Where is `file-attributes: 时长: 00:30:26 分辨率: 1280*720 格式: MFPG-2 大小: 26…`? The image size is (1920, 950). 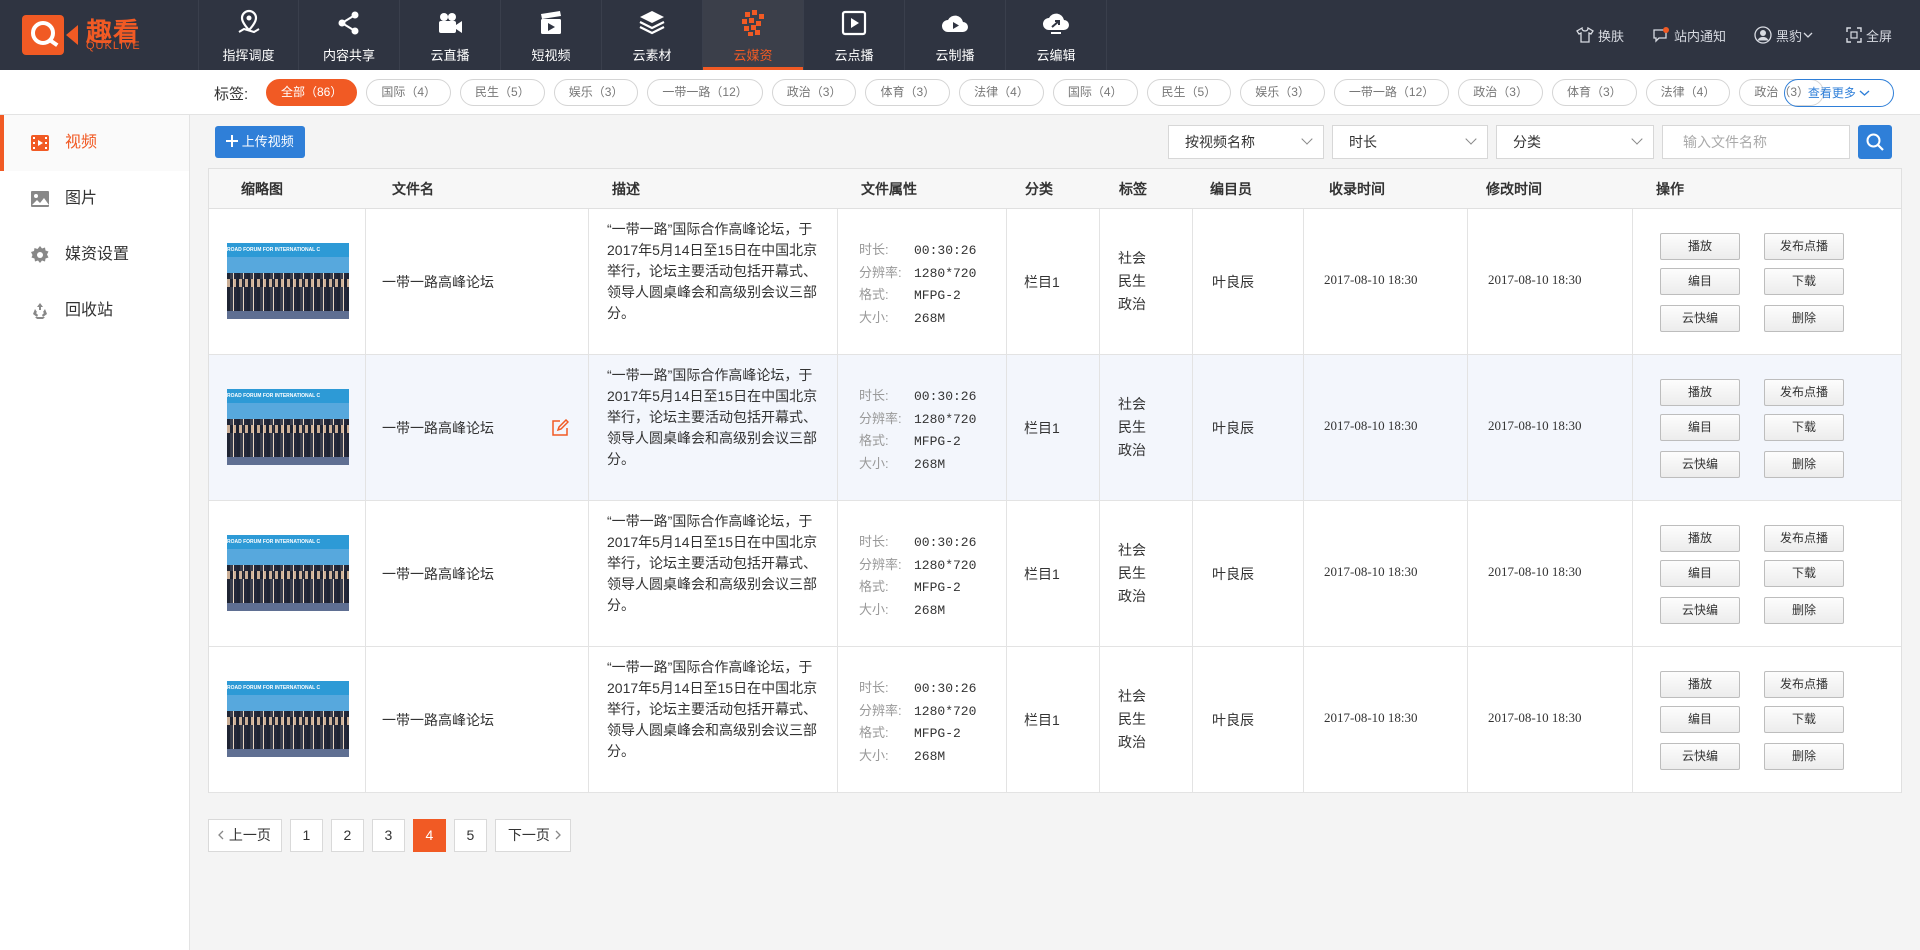
file-attributes: 时长: 00:30:26 分辨率: 1280*720 格式: MFPG-2 大小: 26… is located at coordinates (918, 430).